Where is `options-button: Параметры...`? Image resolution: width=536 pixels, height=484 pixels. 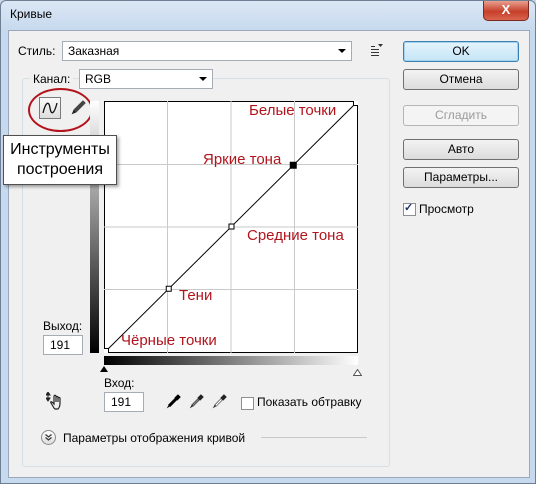 options-button: Параметры... is located at coordinates (461, 177).